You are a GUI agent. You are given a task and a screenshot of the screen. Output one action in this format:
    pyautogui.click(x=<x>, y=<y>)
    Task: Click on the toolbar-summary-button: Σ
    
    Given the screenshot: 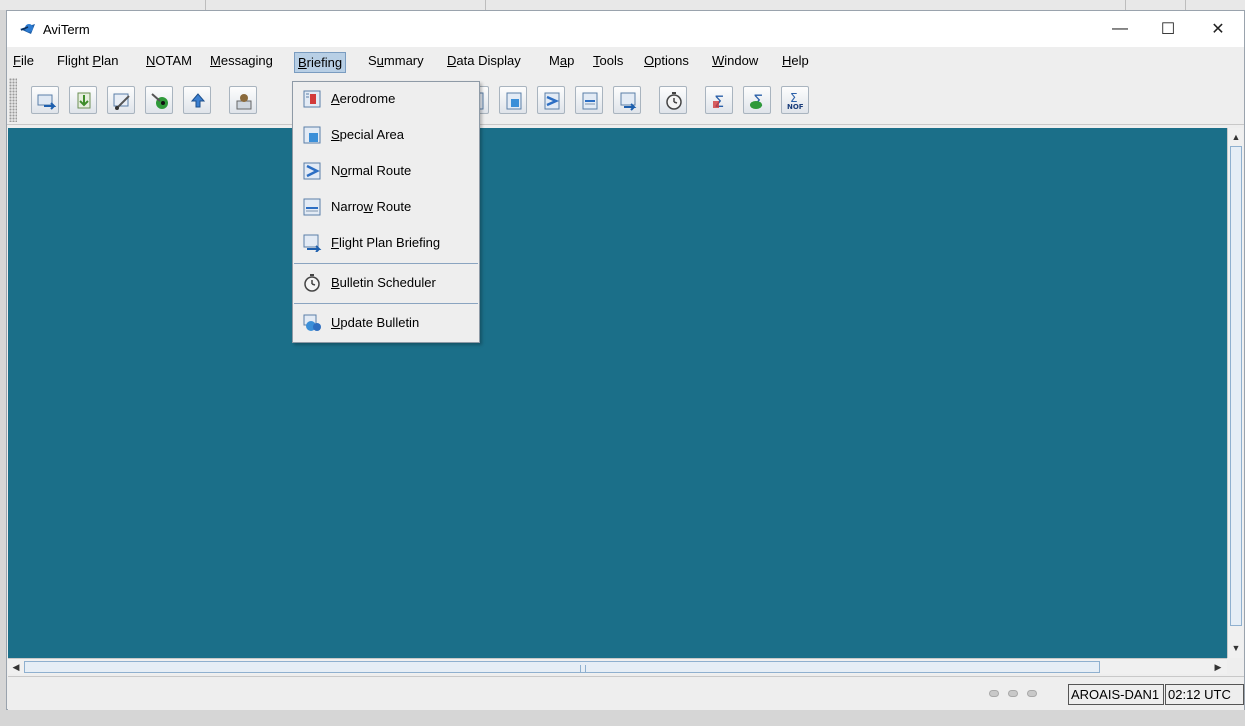 What is the action you would take?
    pyautogui.click(x=719, y=100)
    